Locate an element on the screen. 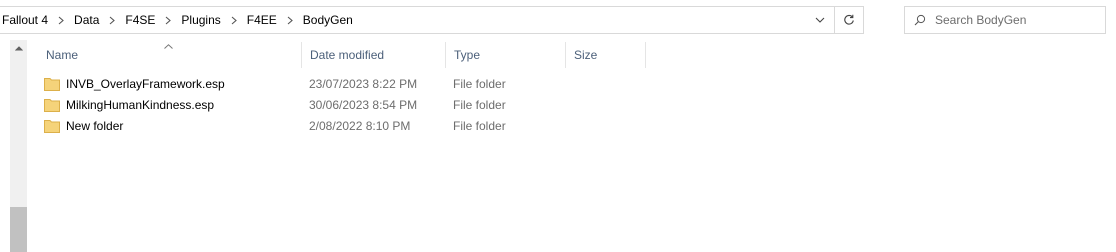 This screenshot has height=252, width=1116. scroll-up-button is located at coordinates (18, 48).